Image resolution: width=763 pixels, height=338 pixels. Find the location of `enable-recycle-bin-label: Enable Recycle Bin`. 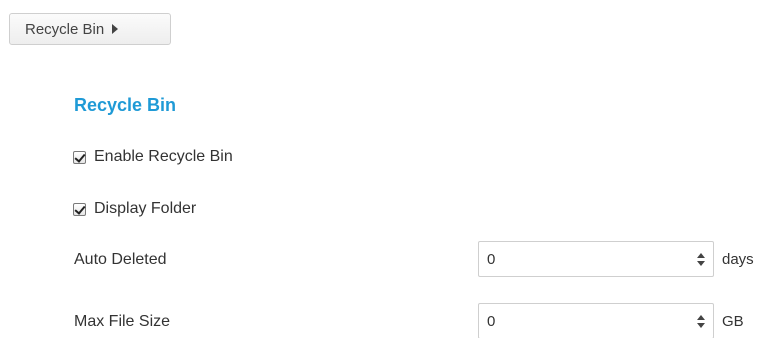

enable-recycle-bin-label: Enable Recycle Bin is located at coordinates (163, 156).